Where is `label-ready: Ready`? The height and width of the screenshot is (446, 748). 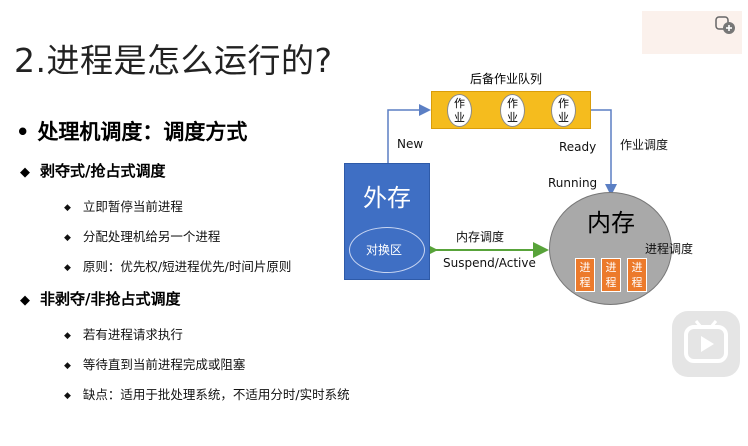
label-ready: Ready is located at coordinates (578, 147).